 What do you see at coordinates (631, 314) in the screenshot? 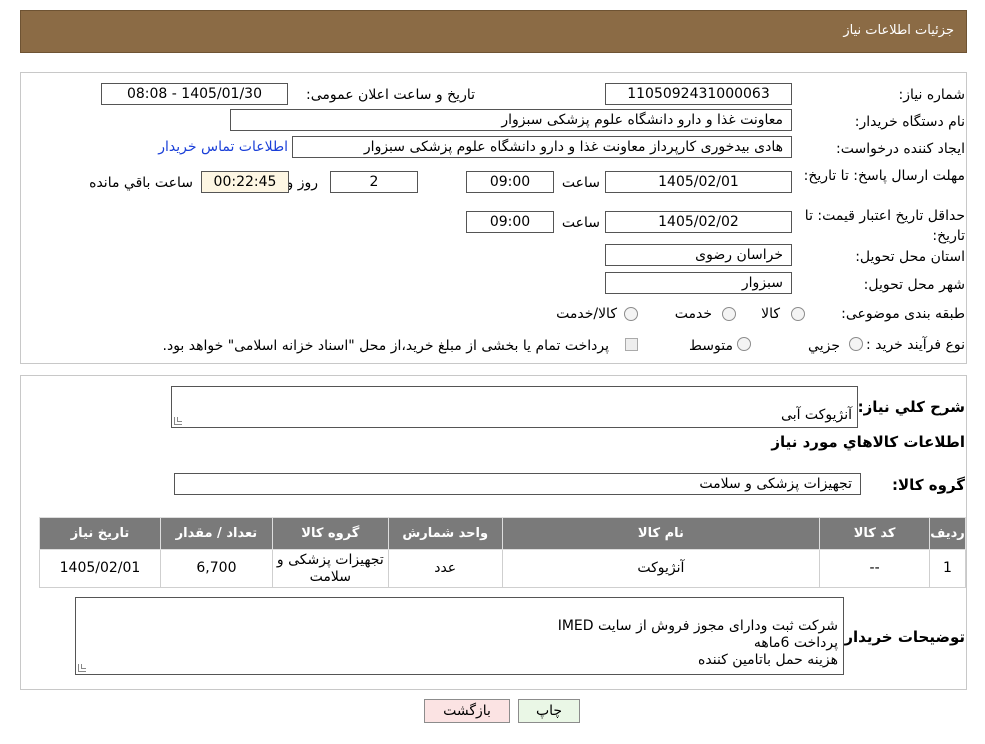
I see `category-radio-goods-service` at bounding box center [631, 314].